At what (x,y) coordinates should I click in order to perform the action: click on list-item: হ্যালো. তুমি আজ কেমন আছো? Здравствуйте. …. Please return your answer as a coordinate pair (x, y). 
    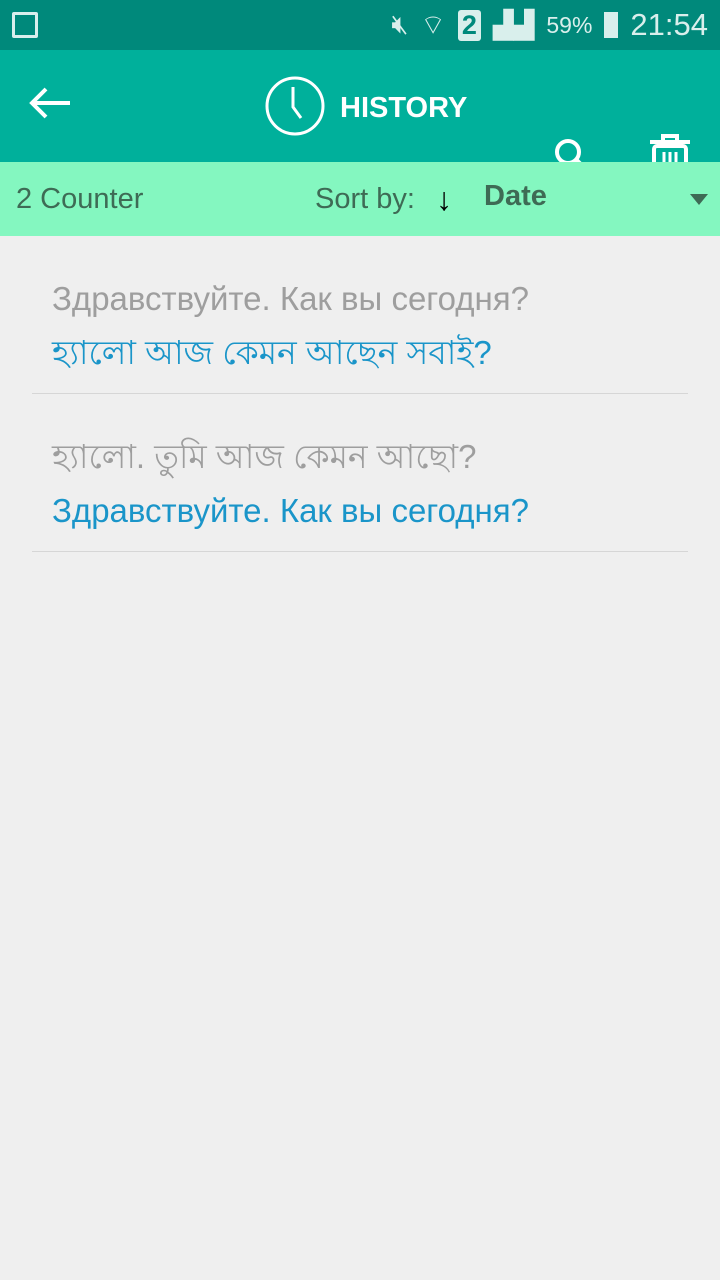
    Looking at the image, I should click on (360, 473).